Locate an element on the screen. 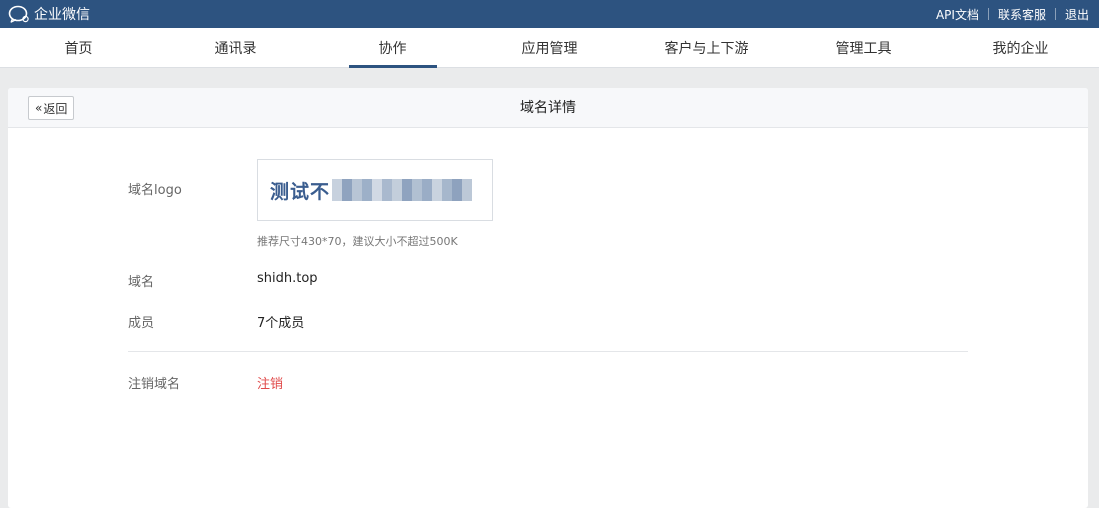 This screenshot has height=508, width=1099. brand-name: 企业微信 is located at coordinates (62, 15).